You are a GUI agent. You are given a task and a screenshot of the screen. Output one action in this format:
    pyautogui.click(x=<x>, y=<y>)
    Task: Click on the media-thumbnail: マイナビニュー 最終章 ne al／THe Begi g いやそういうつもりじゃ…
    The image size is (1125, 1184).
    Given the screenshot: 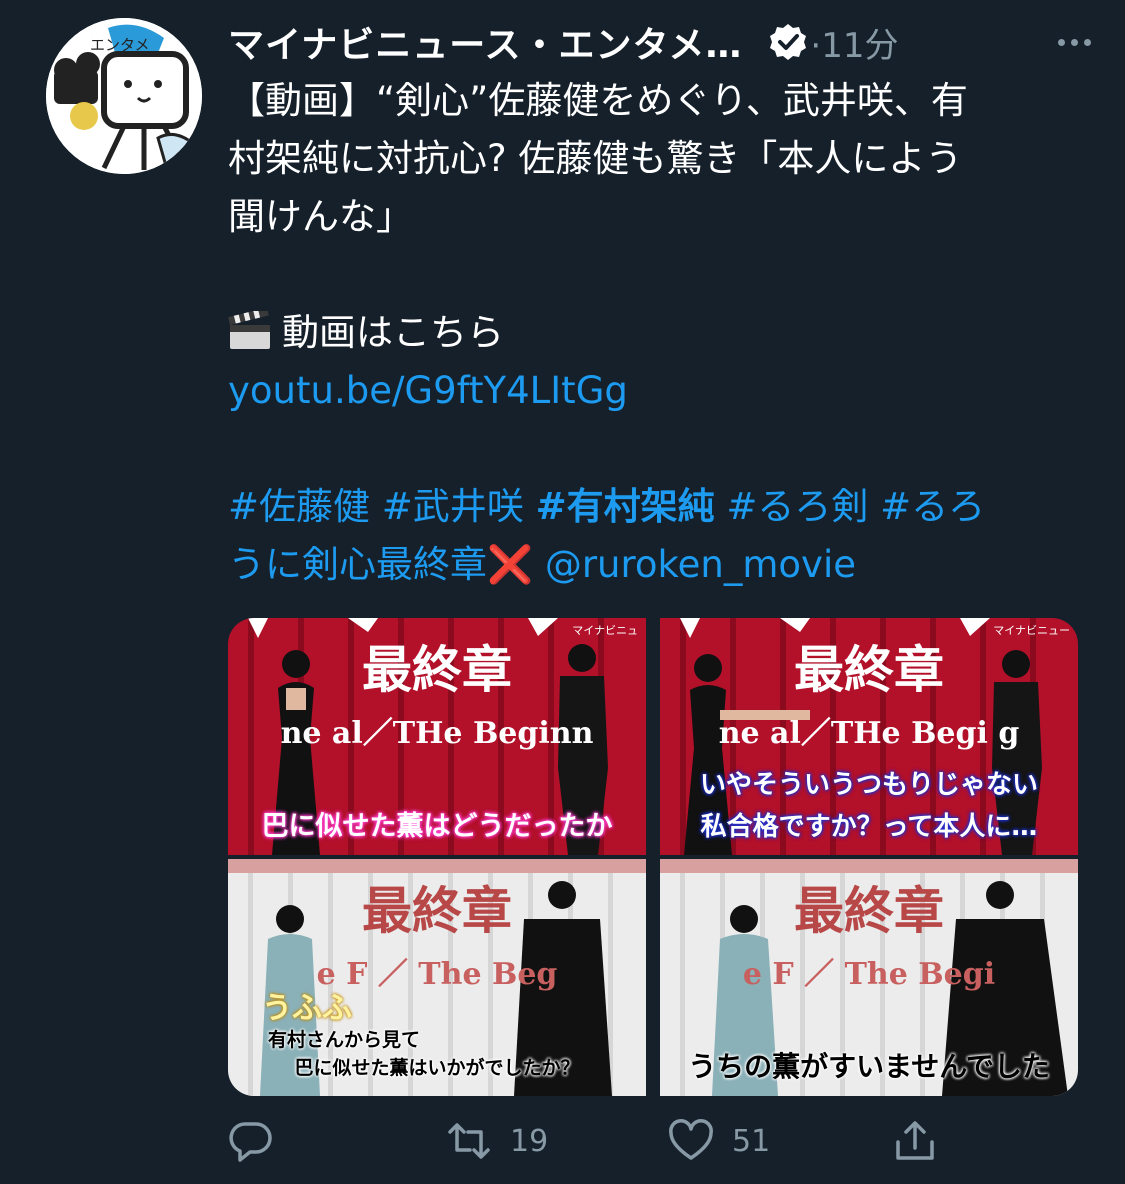 What is the action you would take?
    pyautogui.click(x=869, y=736)
    